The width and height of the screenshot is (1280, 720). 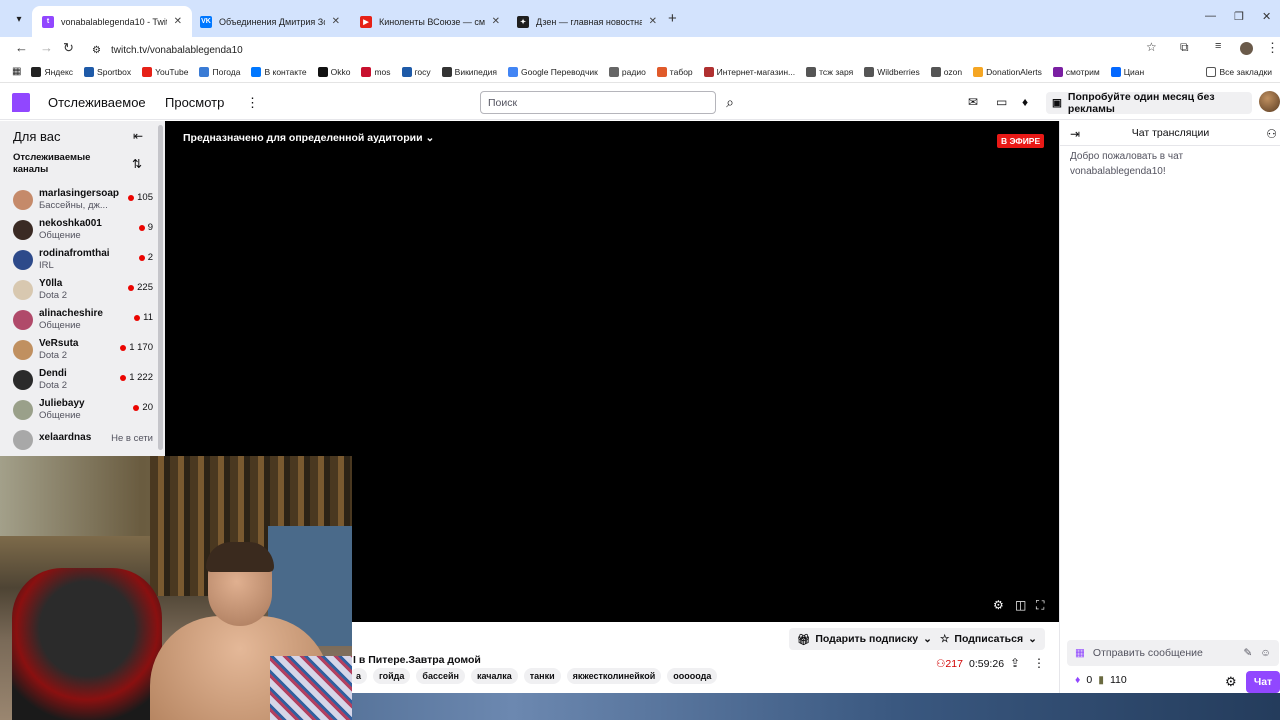 I want to click on sidebar-channel: nekoshka001 Общение 9, so click(x=83, y=231).